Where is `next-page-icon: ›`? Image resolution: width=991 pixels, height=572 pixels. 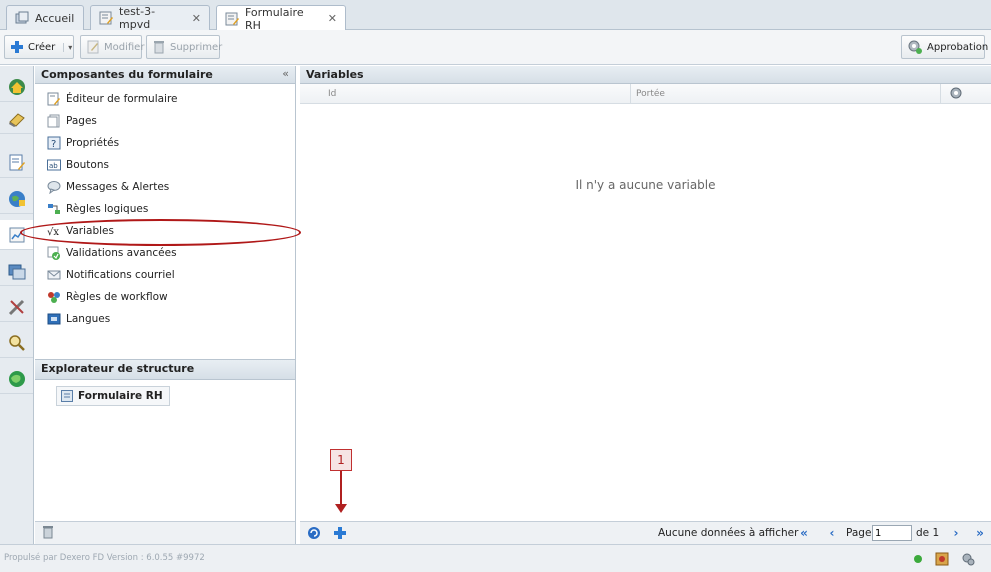 next-page-icon: › is located at coordinates (956, 533).